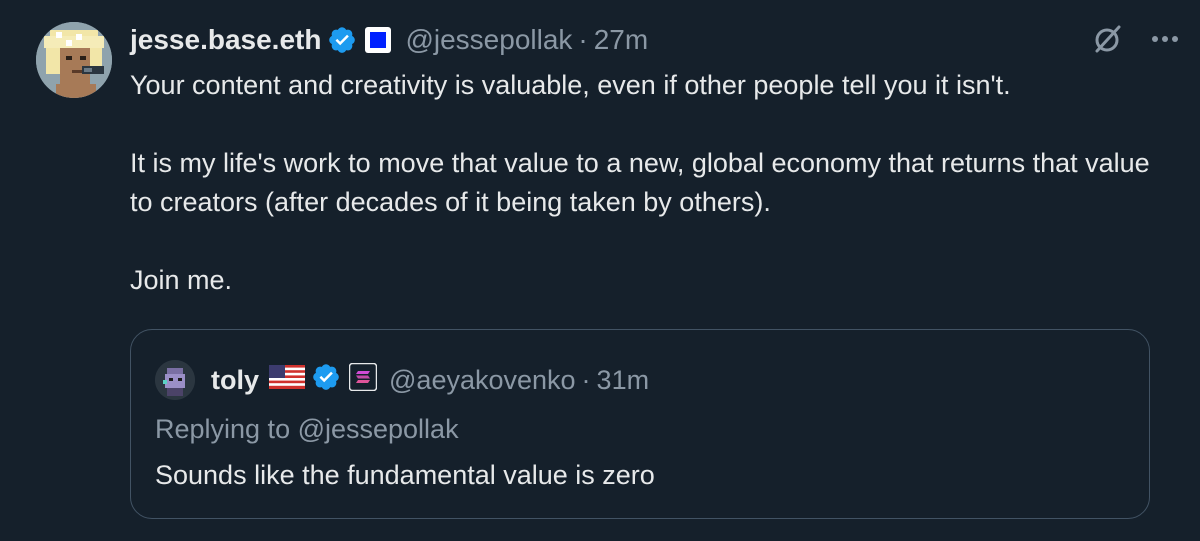  I want to click on tweet-actions, so click(1135, 39).